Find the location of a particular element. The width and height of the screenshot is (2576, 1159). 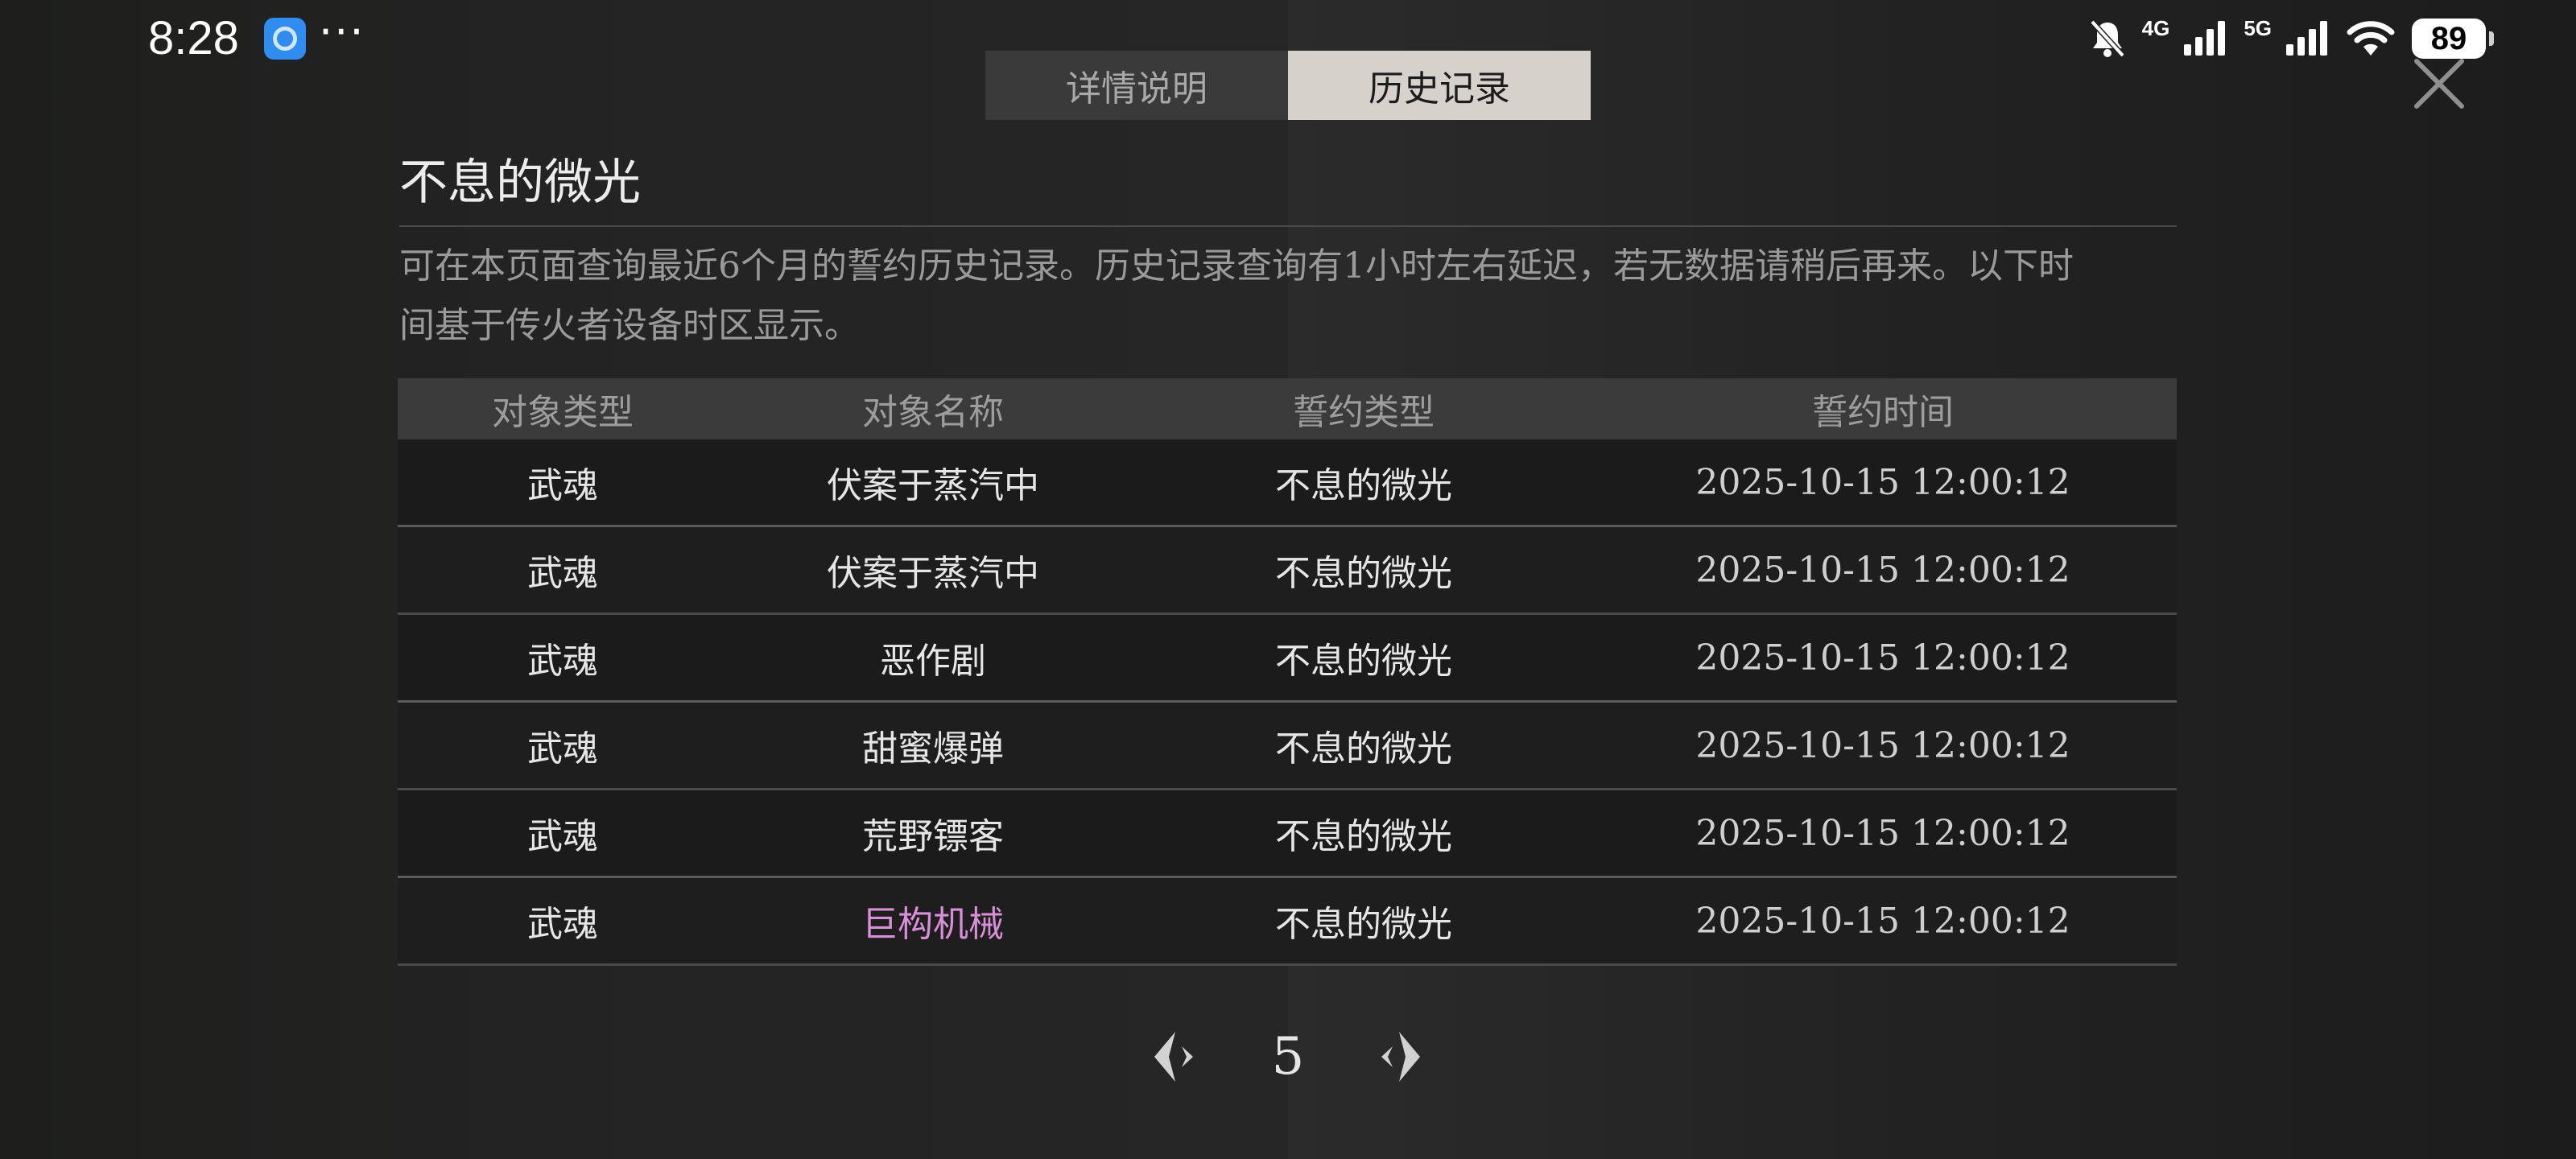

cell-object-name: 恶作剧 is located at coordinates (933, 661).